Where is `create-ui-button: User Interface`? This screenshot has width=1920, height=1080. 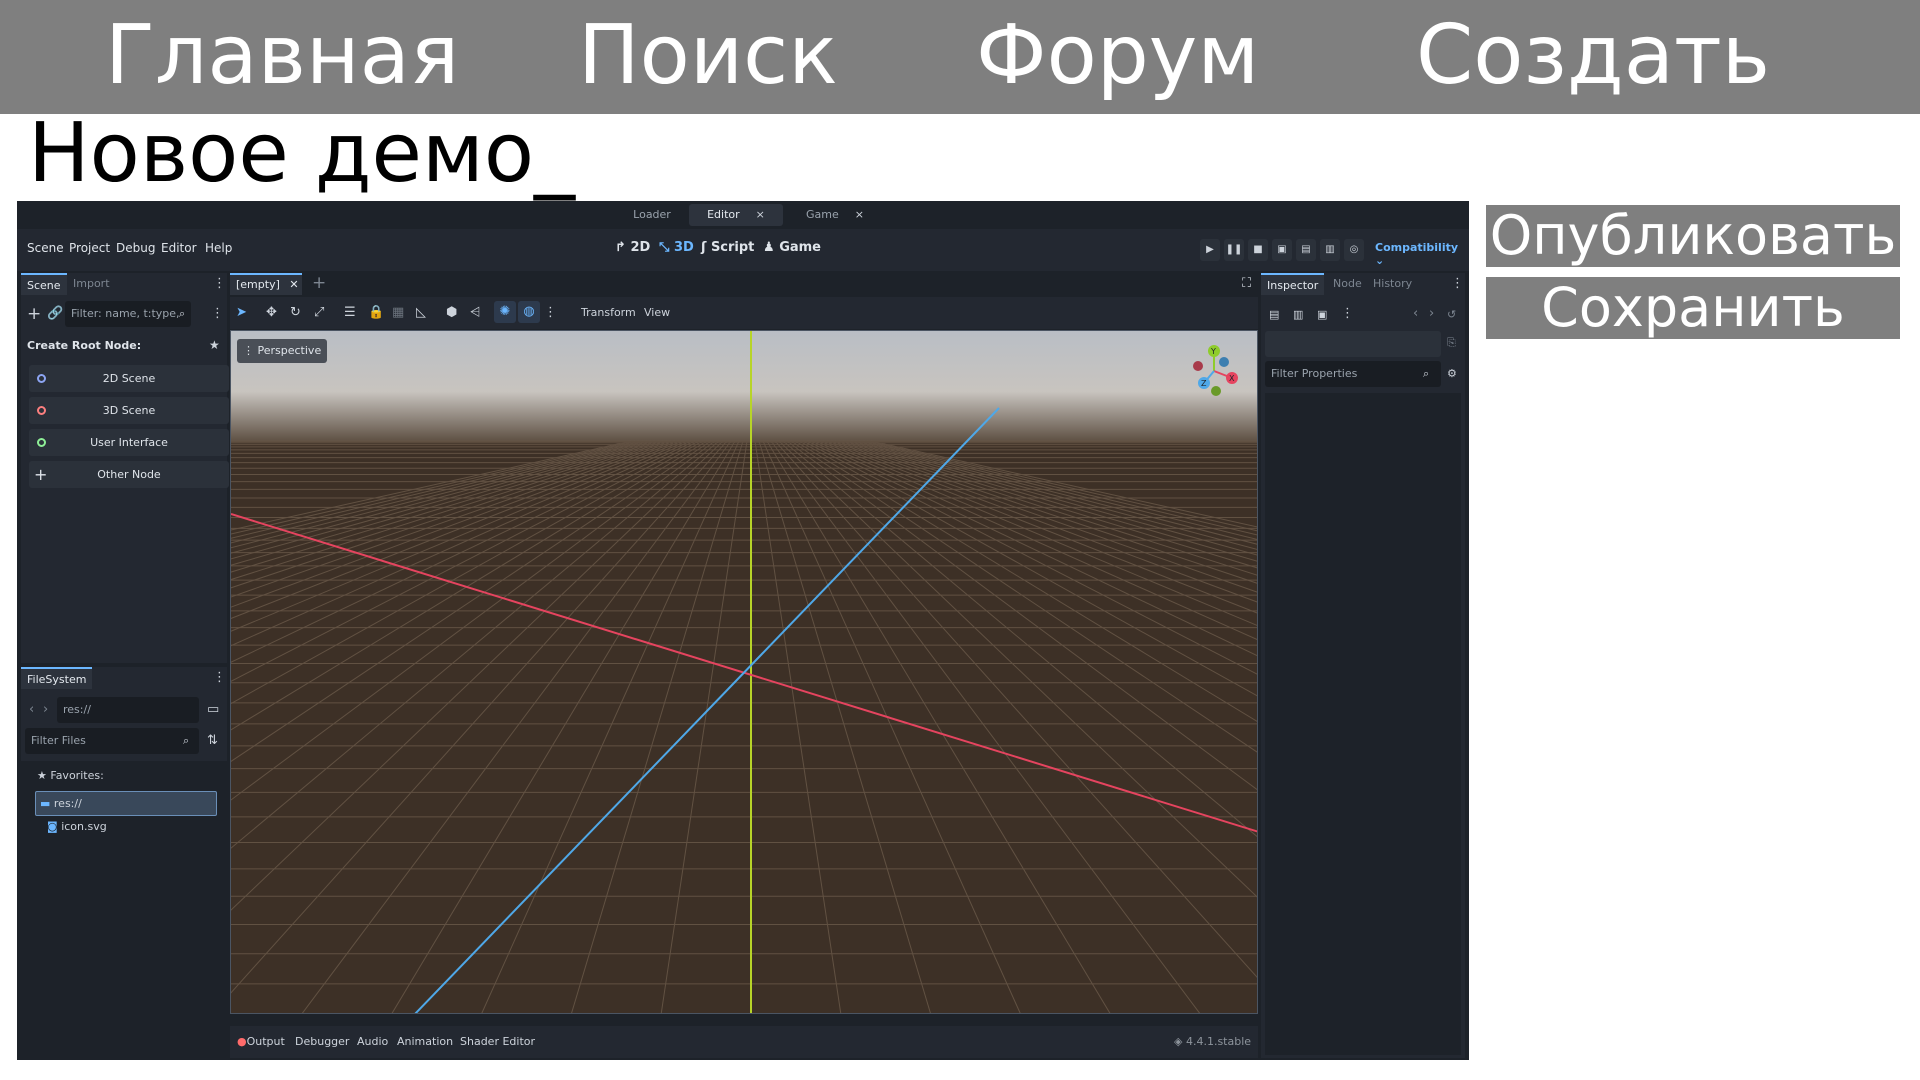
create-ui-button: User Interface is located at coordinates (129, 442).